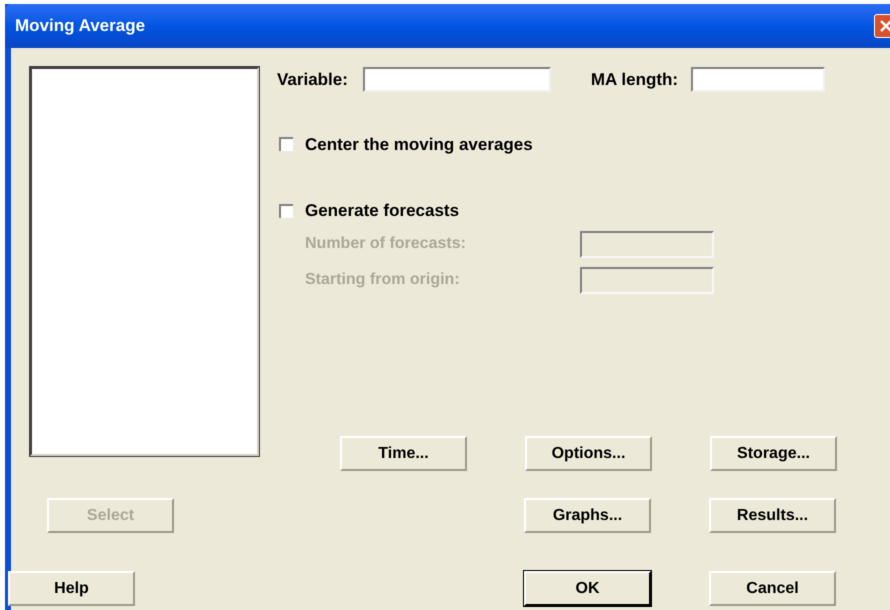  Describe the element at coordinates (80, 26) in the screenshot. I see `window-title: Moving Average` at that location.